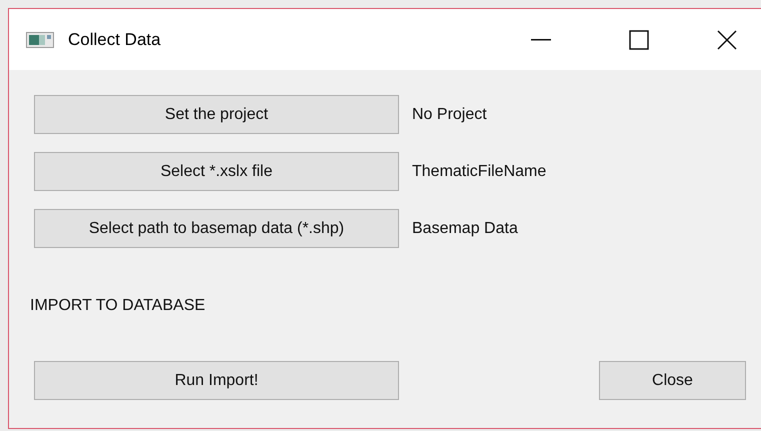 This screenshot has width=761, height=431. What do you see at coordinates (216, 114) in the screenshot?
I see `action-button: Set the project` at bounding box center [216, 114].